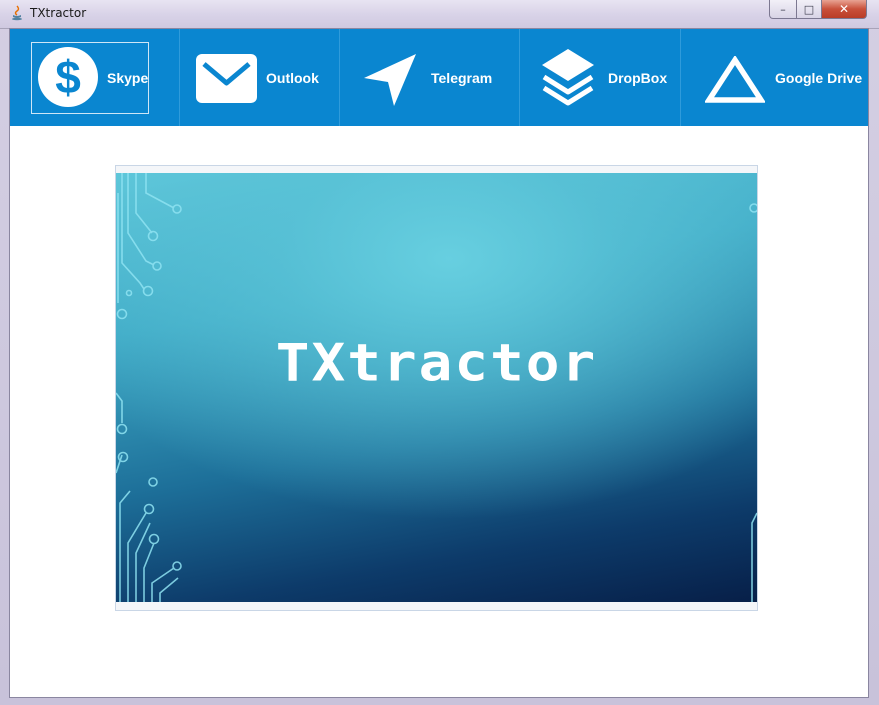 This screenshot has width=879, height=705. Describe the element at coordinates (783, 9) in the screenshot. I see `minimize-button: –` at that location.